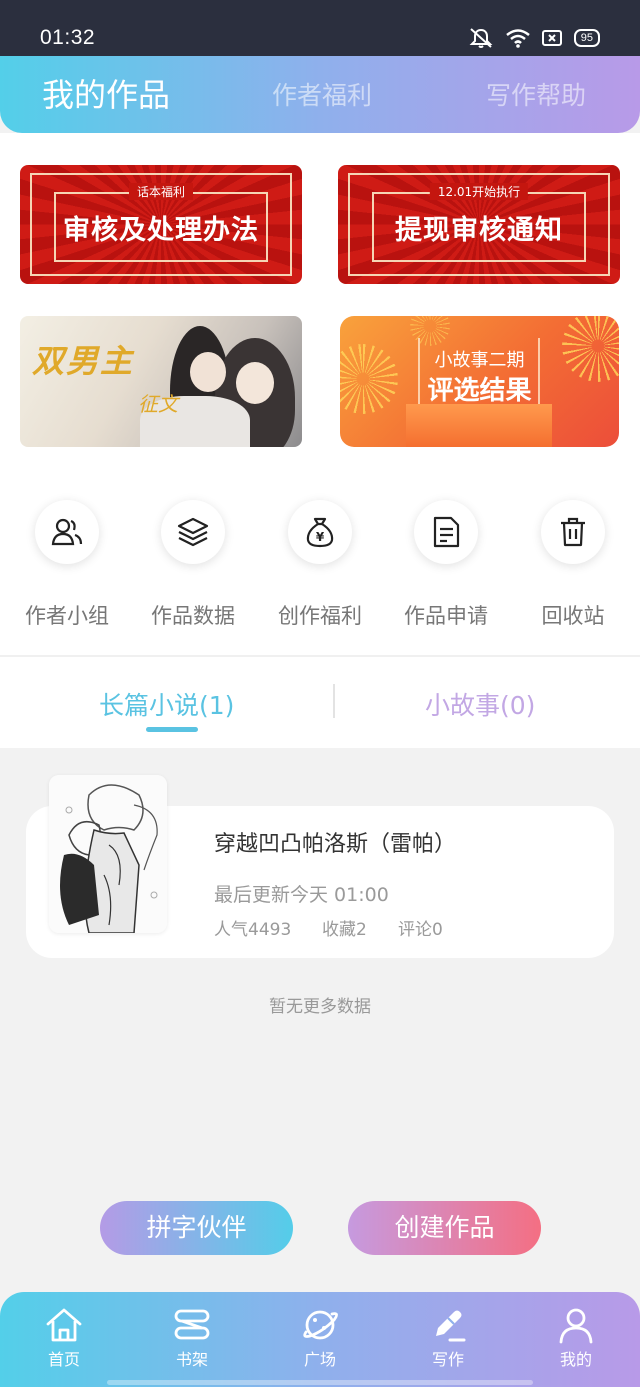 The height and width of the screenshot is (1387, 640). I want to click on author-group-icon, so click(67, 532).